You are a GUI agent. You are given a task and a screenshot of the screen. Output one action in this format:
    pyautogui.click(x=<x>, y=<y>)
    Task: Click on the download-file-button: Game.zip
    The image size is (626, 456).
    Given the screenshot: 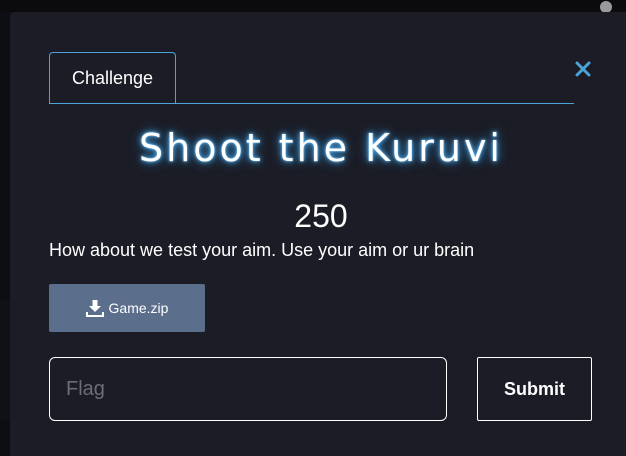 What is the action you would take?
    pyautogui.click(x=127, y=308)
    